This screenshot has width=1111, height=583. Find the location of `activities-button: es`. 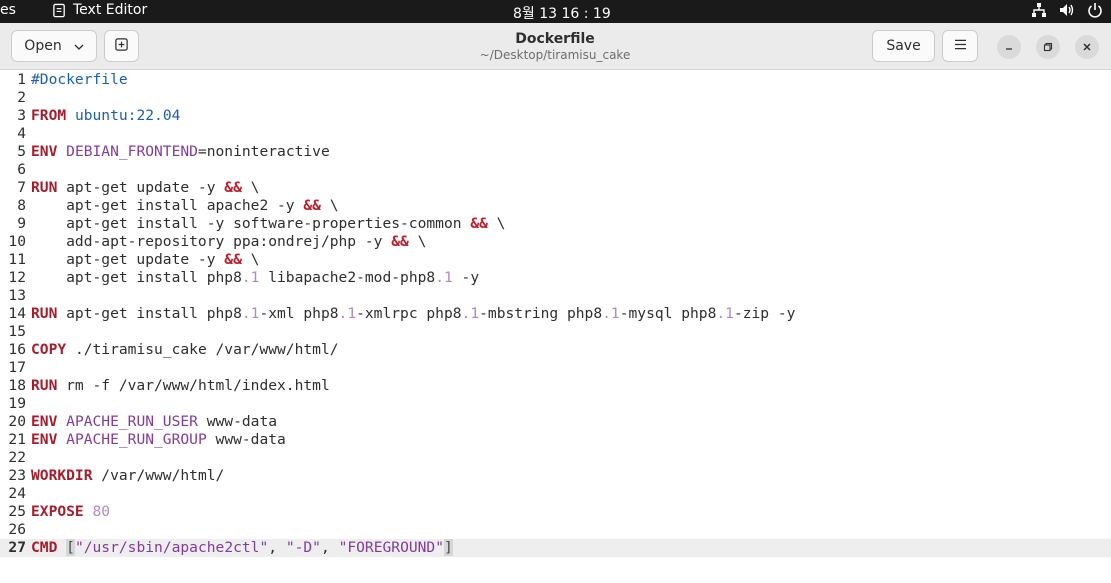

activities-button: es is located at coordinates (8, 10).